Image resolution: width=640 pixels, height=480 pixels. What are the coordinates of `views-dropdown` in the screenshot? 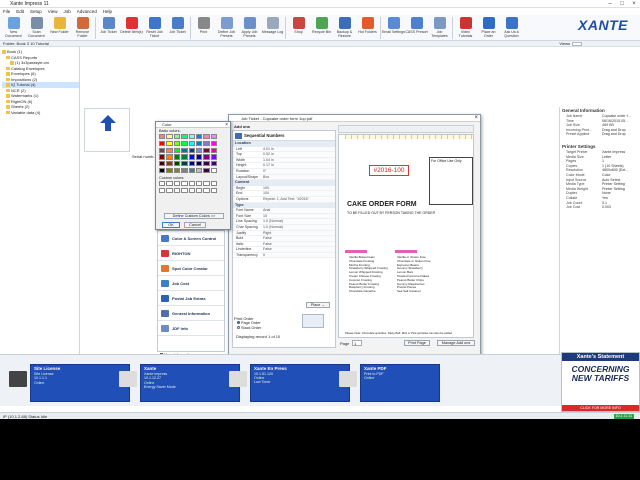 It's located at (577, 44).